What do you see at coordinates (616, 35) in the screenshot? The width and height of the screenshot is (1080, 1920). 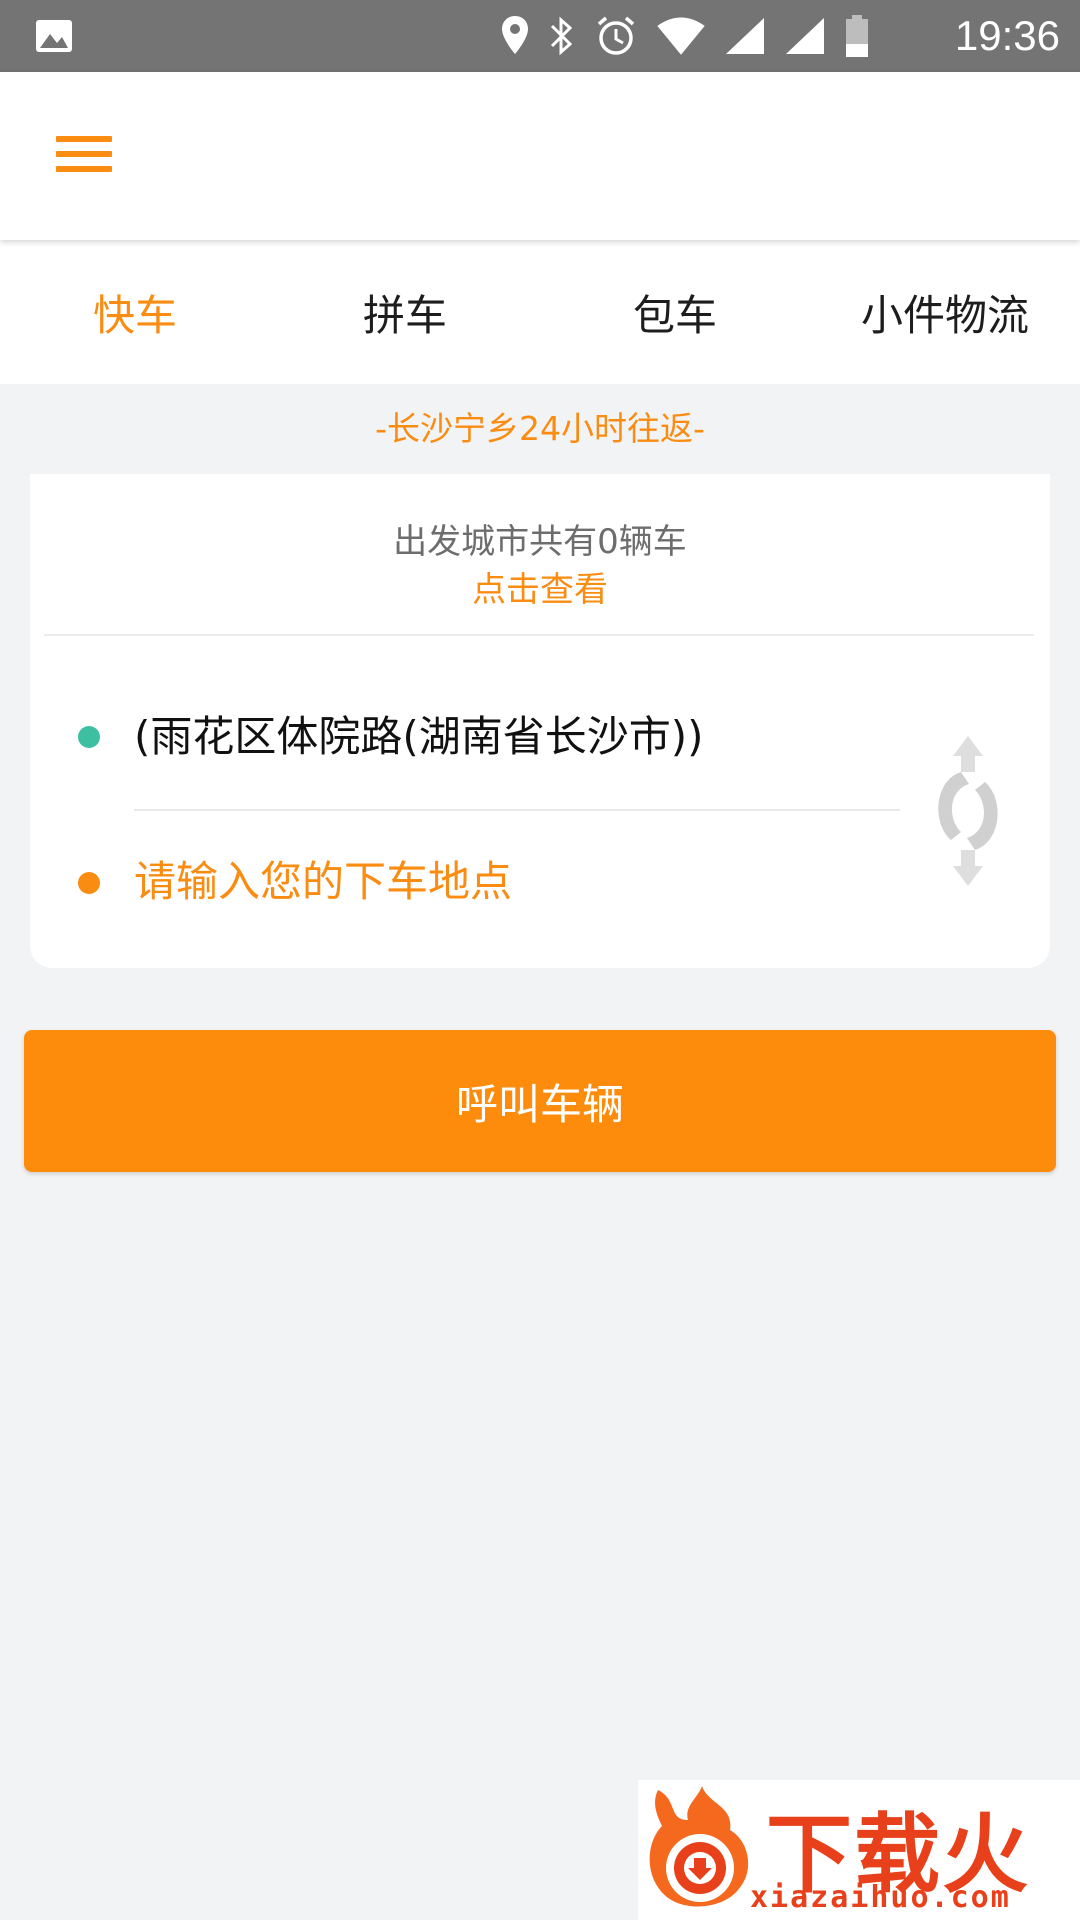 I see `alarm-icon` at bounding box center [616, 35].